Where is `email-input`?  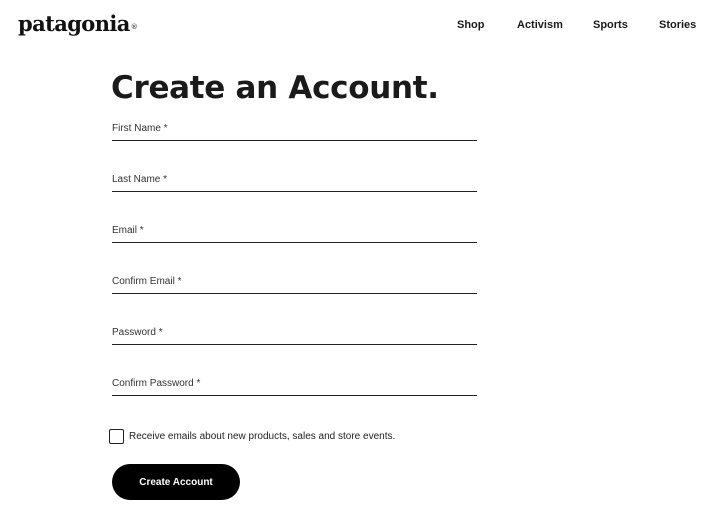 email-input is located at coordinates (294, 232).